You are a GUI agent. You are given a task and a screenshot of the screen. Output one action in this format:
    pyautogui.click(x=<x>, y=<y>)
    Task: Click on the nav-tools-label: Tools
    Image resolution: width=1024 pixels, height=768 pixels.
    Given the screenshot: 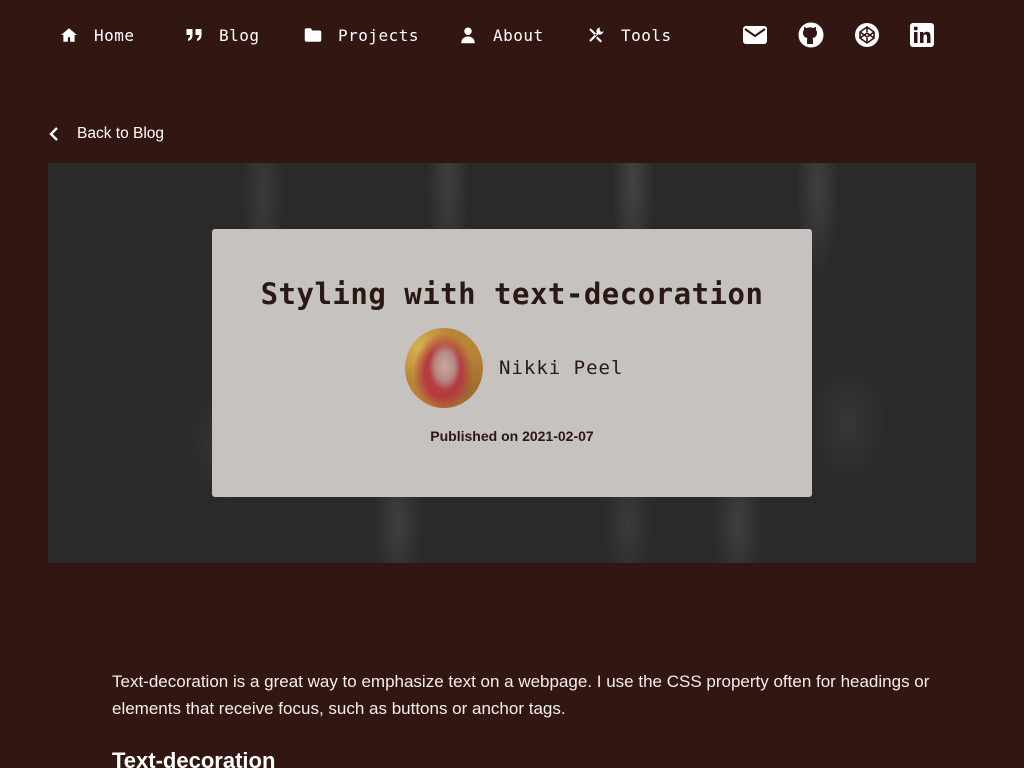 What is the action you would take?
    pyautogui.click(x=646, y=35)
    